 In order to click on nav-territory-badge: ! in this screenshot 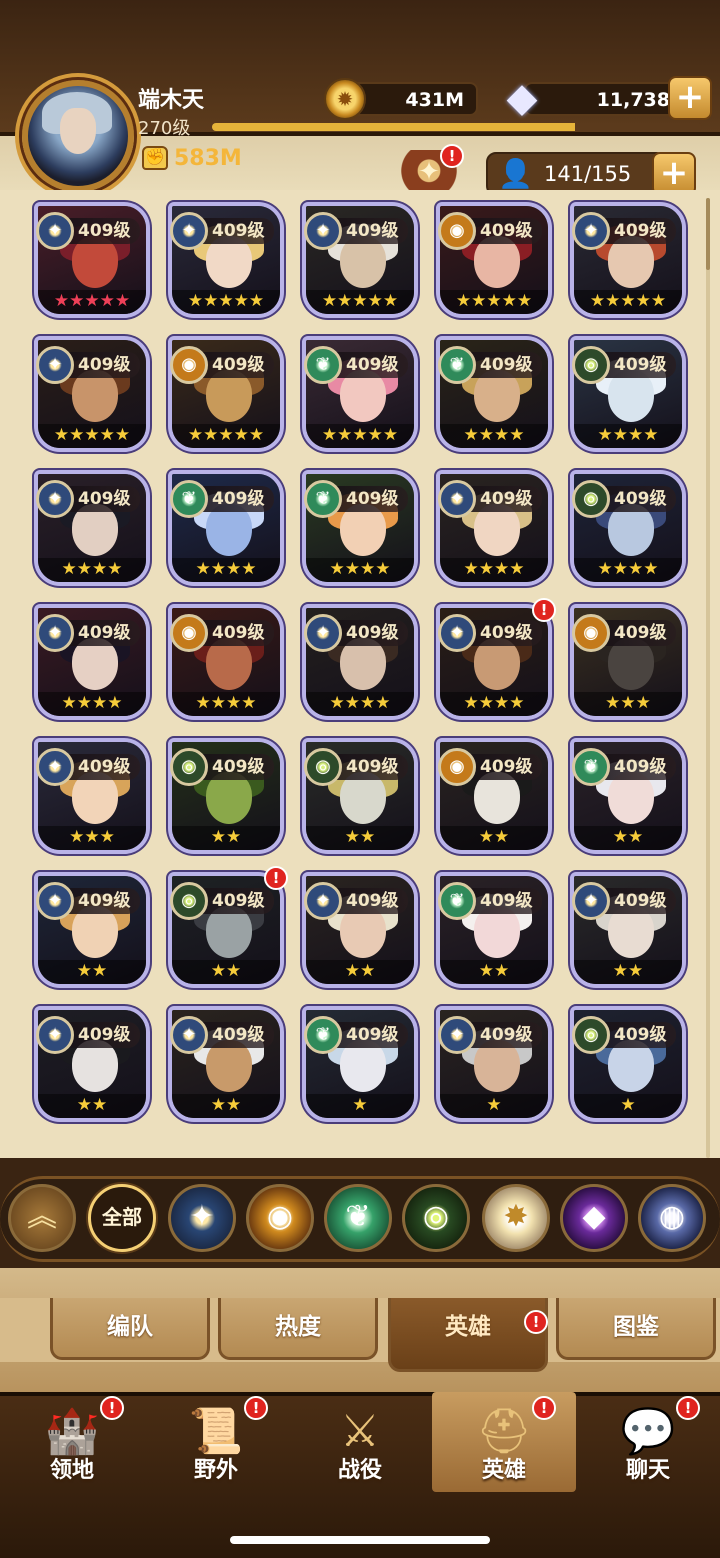, I will do `click(112, 1408)`.